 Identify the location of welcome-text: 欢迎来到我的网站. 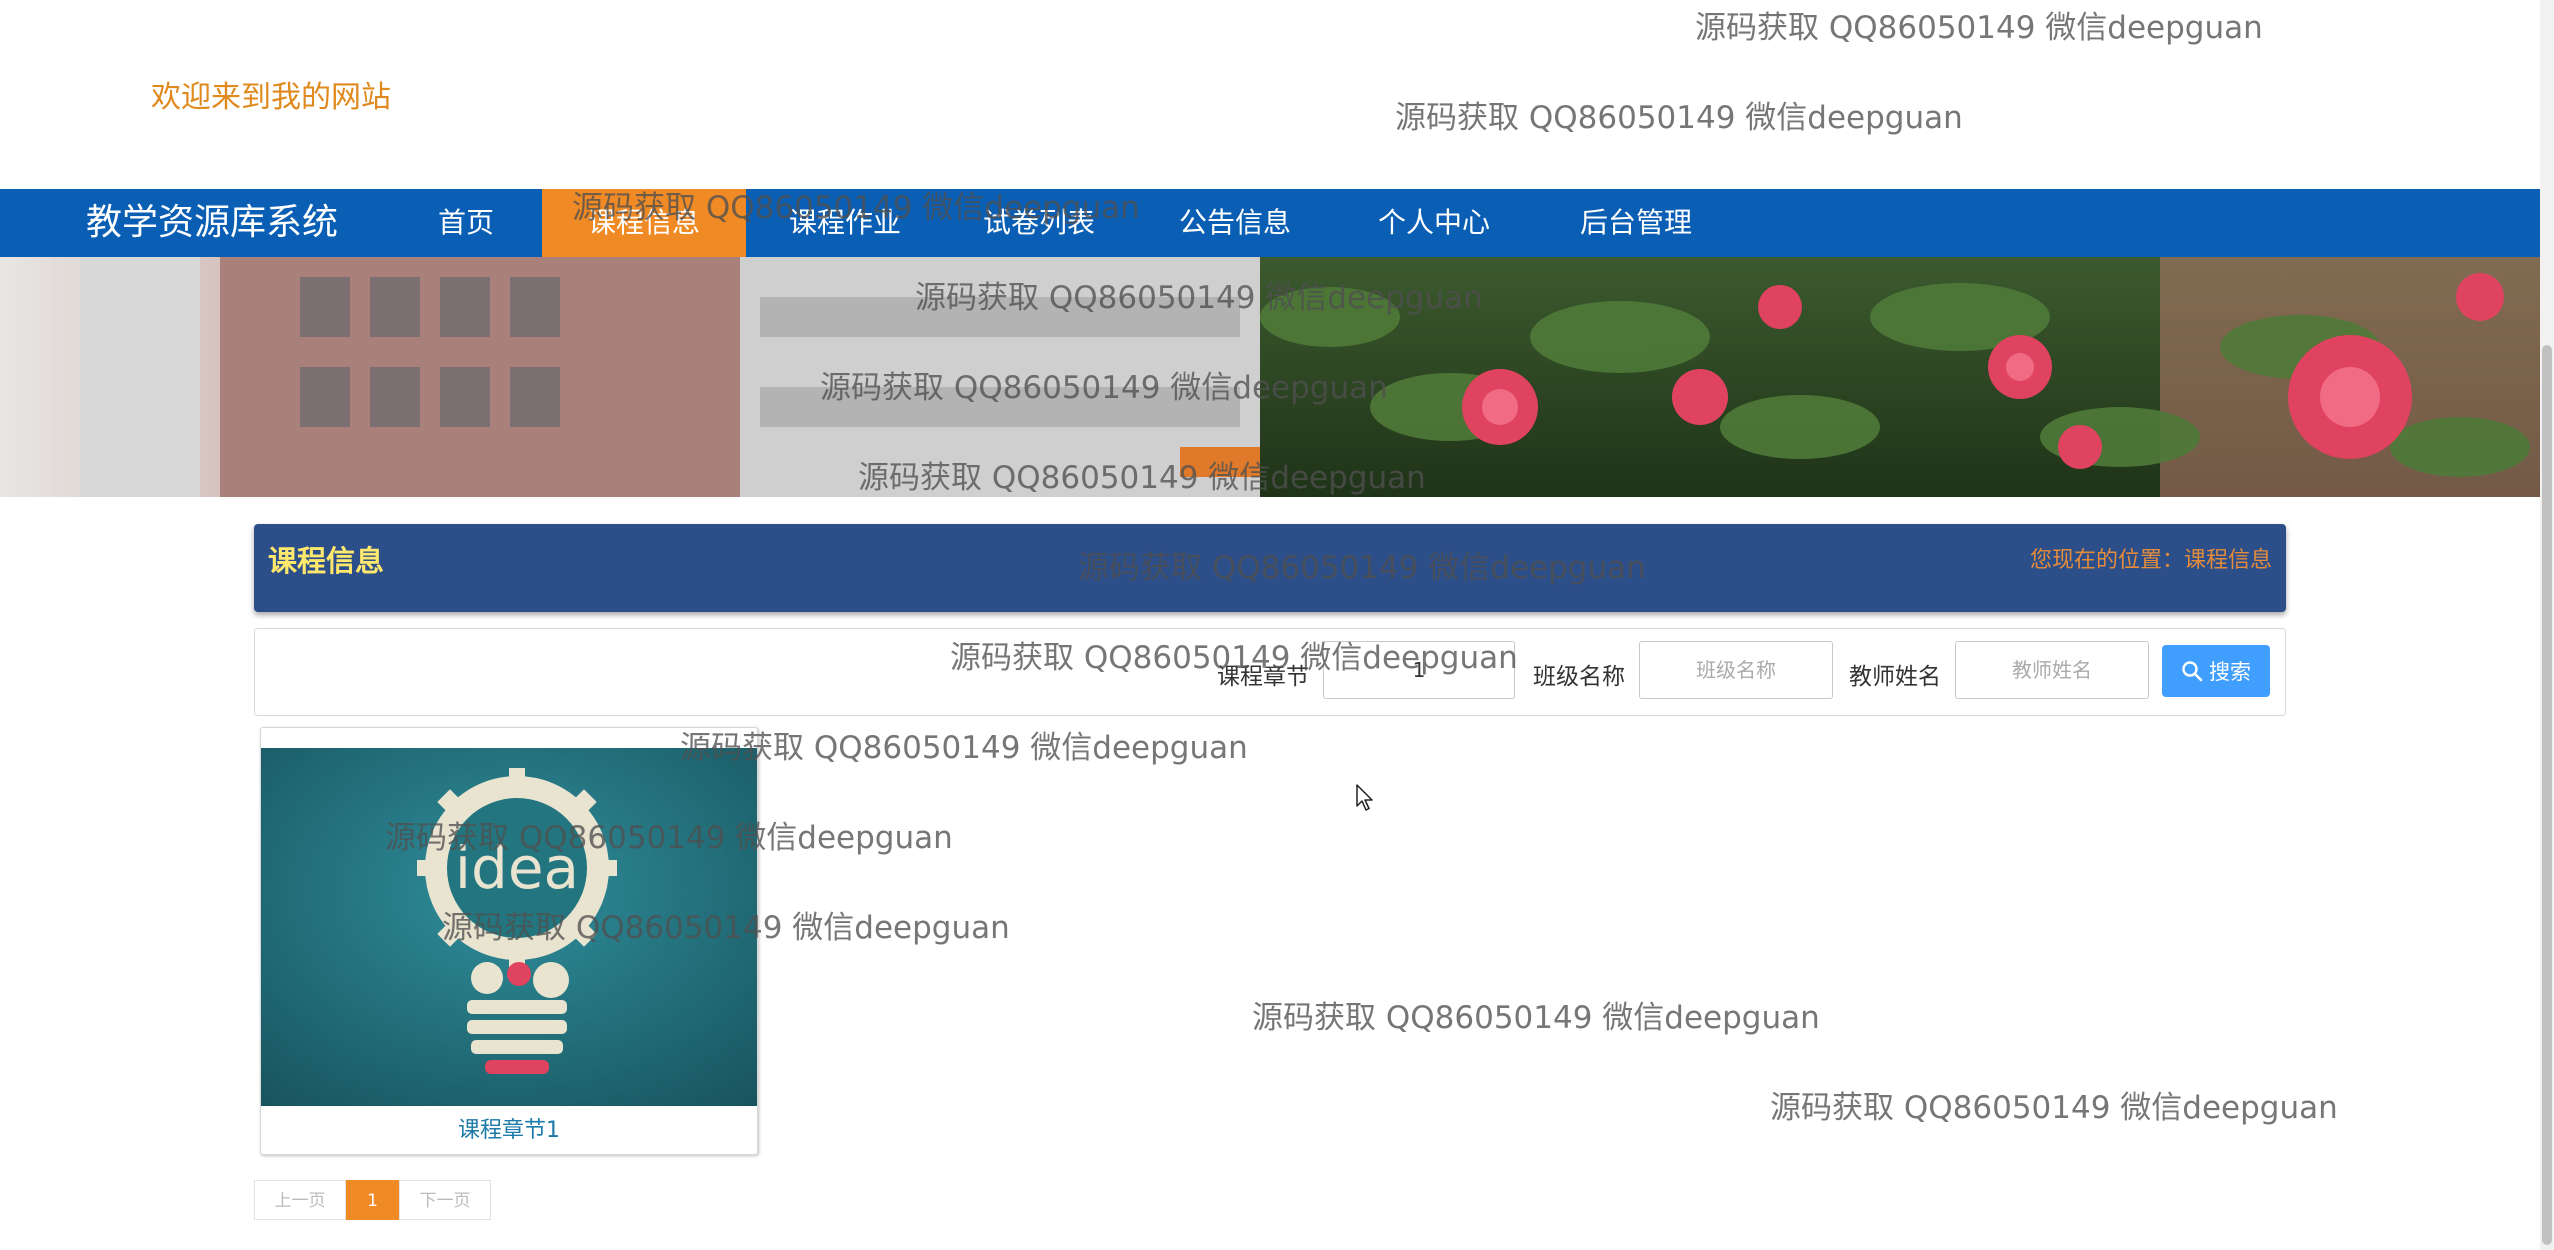
(271, 97).